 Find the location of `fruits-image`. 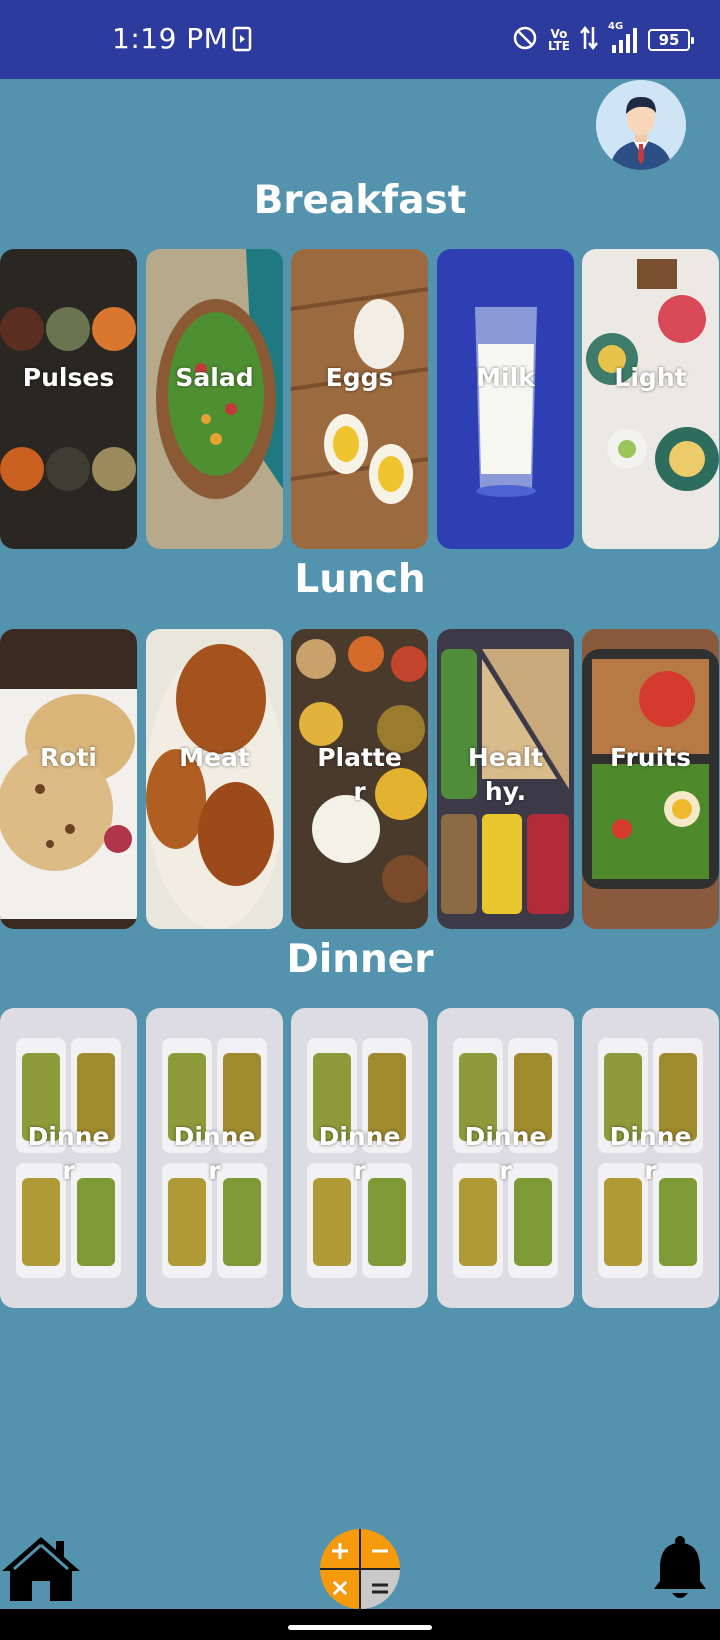

fruits-image is located at coordinates (650, 779).